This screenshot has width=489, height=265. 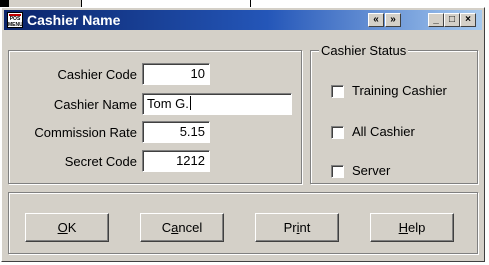 What do you see at coordinates (417, 227) in the screenshot?
I see `help-label-post: elp` at bounding box center [417, 227].